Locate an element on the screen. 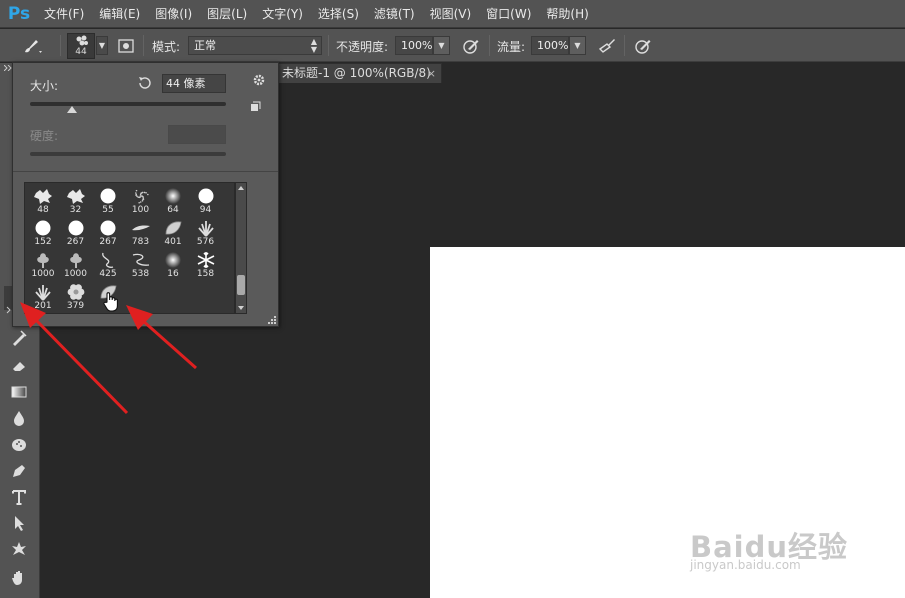 This screenshot has width=905, height=598. custom-shape-tool is located at coordinates (19, 549).